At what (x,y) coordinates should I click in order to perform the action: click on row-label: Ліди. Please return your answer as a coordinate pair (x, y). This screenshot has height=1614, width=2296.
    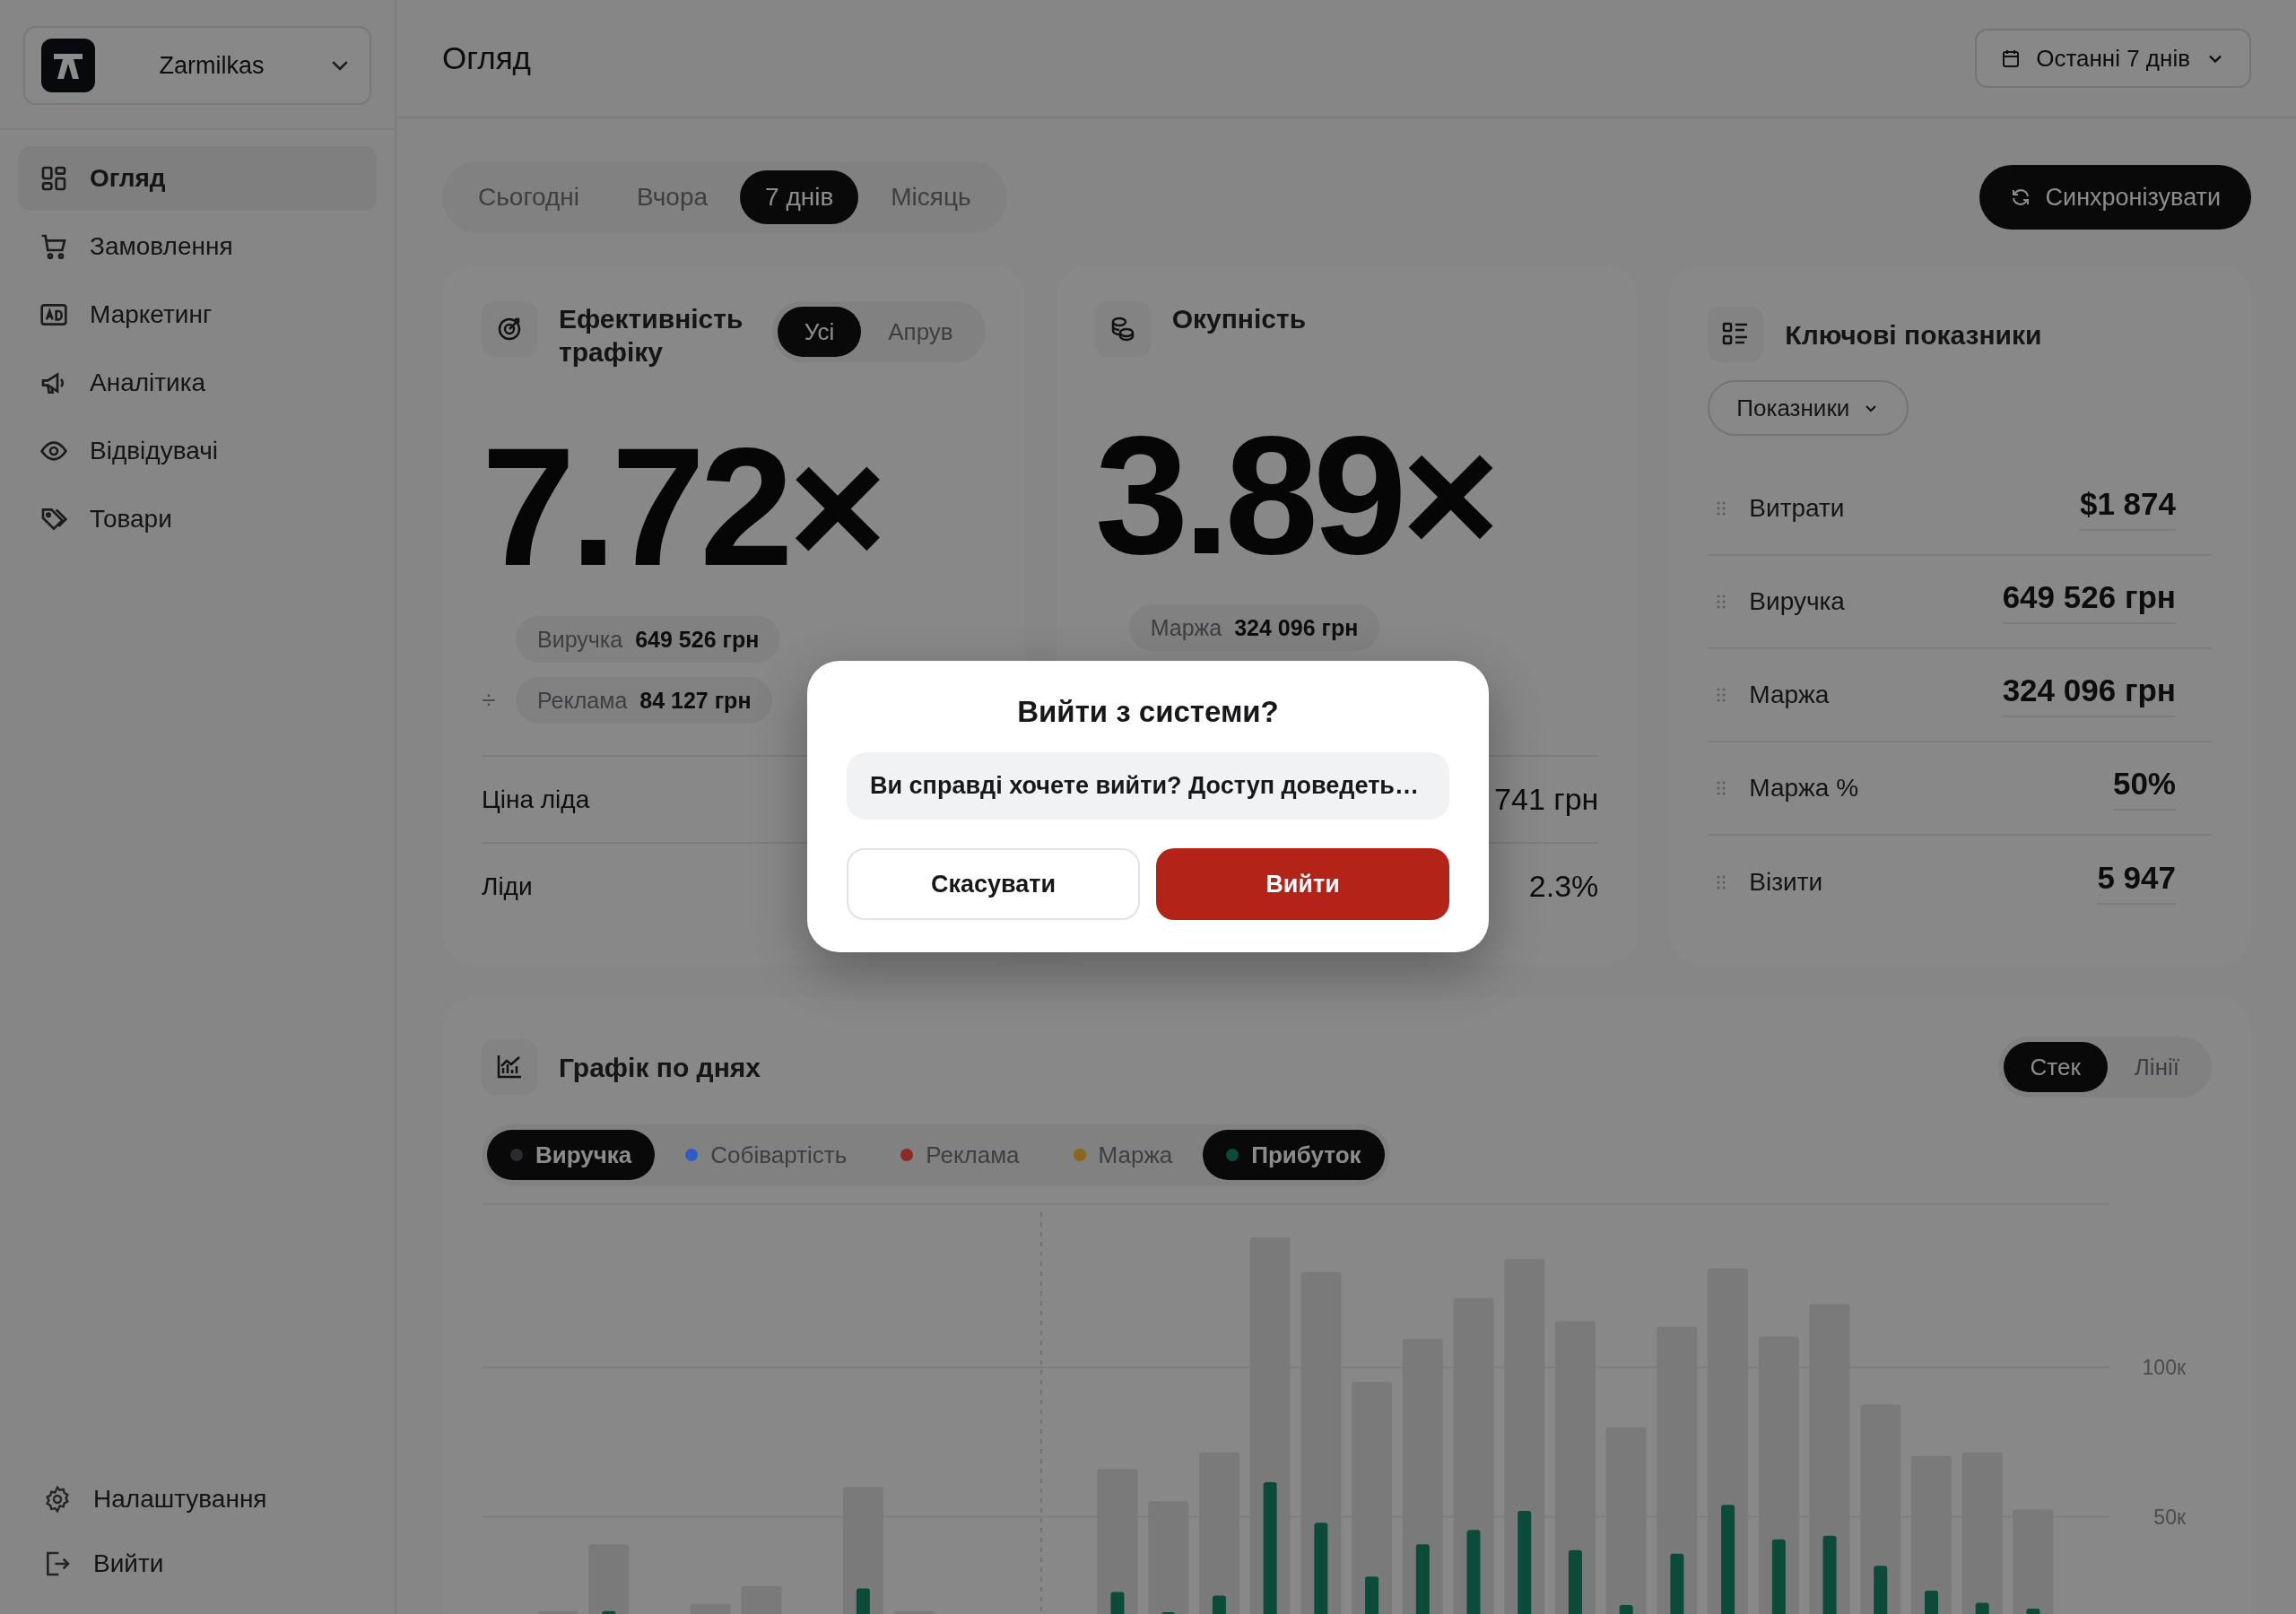
    Looking at the image, I should click on (507, 886).